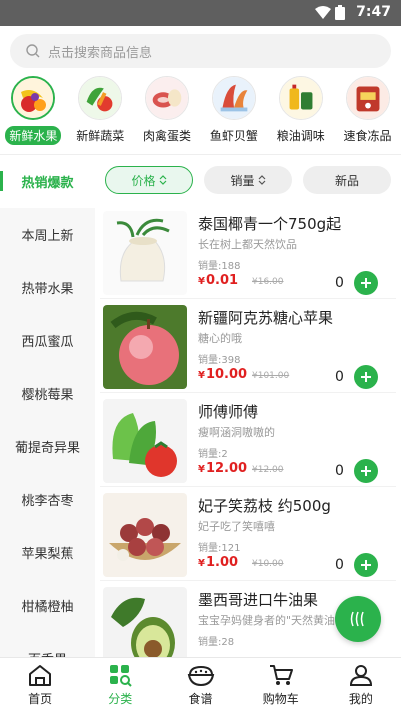 The height and width of the screenshot is (710, 401). I want to click on filter-new: 新品, so click(347, 180).